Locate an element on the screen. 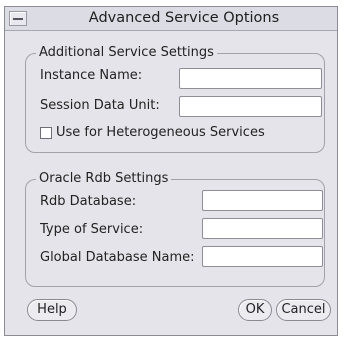  title-bar: Advanced Service Options is located at coordinates (171, 19).